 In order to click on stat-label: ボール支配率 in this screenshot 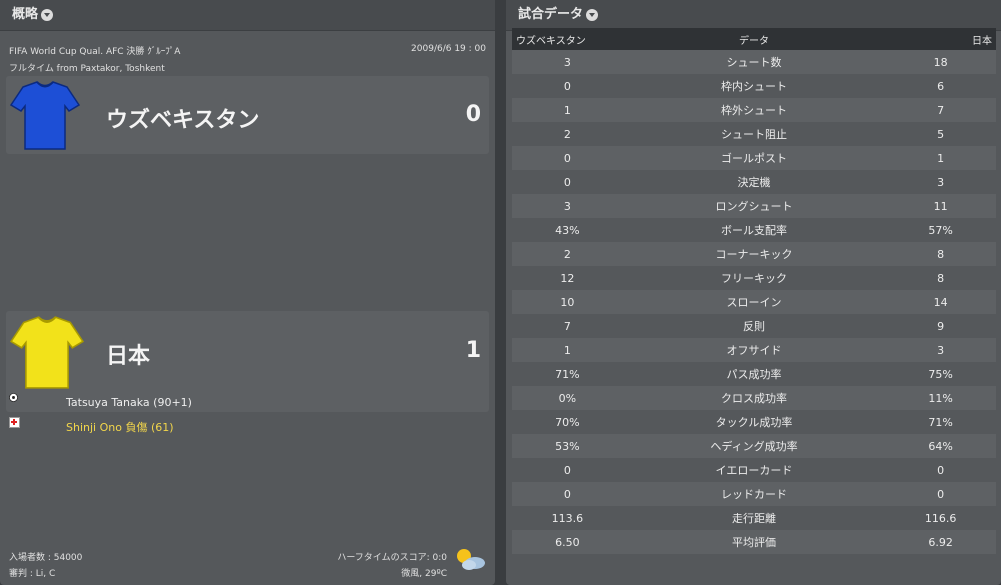, I will do `click(754, 230)`.